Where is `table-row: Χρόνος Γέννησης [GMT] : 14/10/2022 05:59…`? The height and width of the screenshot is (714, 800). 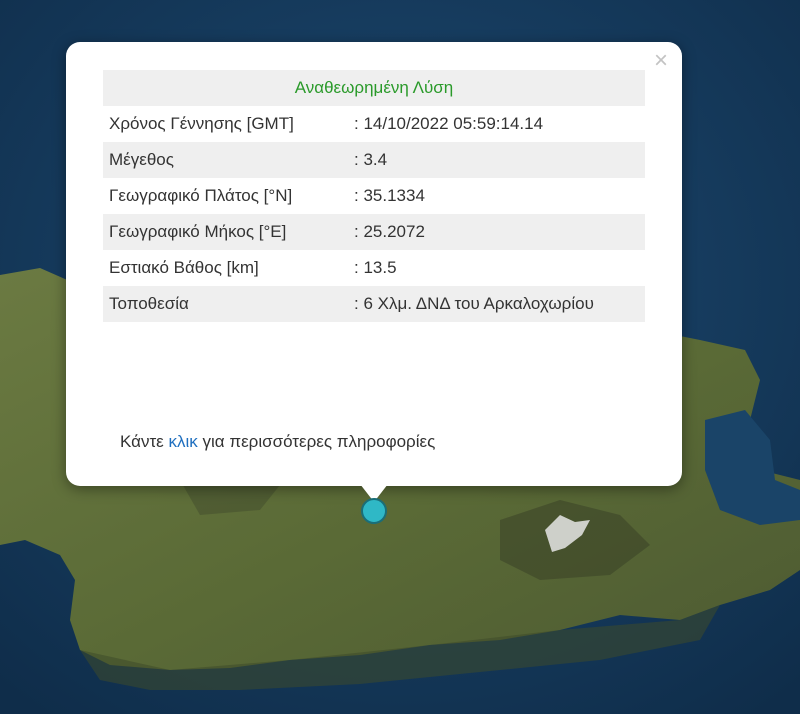 table-row: Χρόνος Γέννησης [GMT] : 14/10/2022 05:59… is located at coordinates (374, 124).